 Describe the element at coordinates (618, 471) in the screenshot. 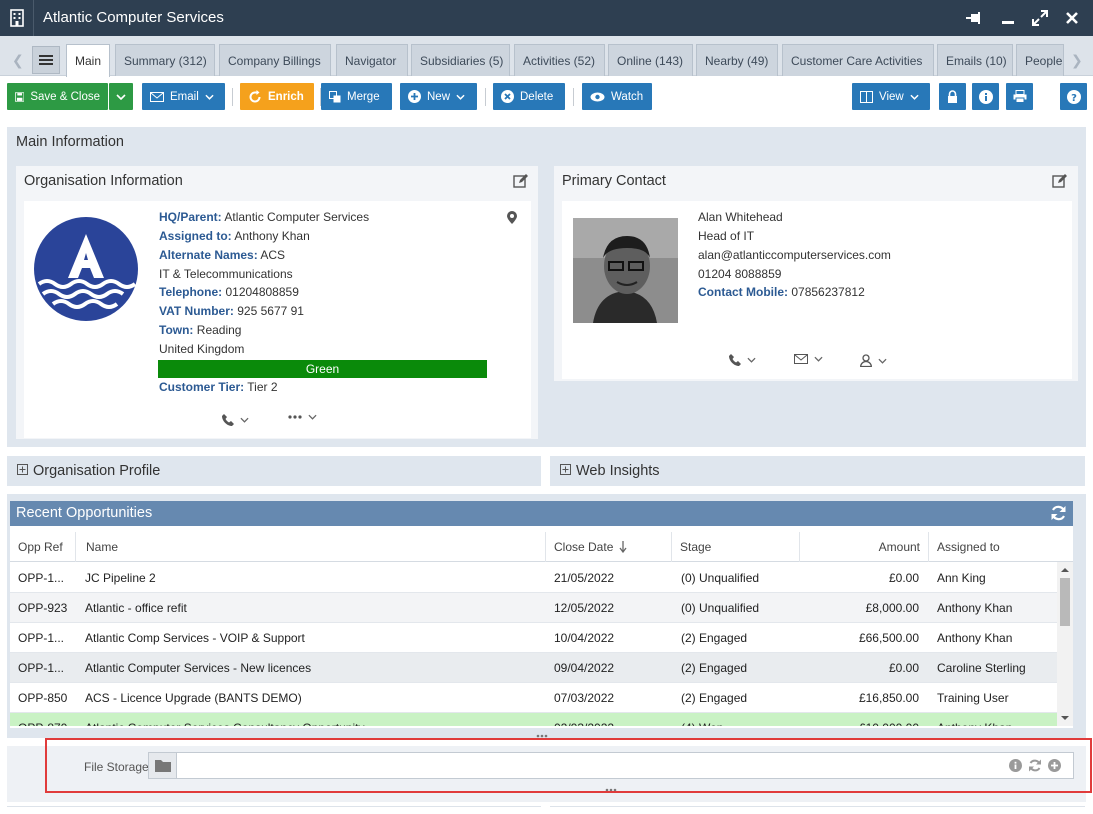

I see `web-insights-title: Web Insights` at that location.